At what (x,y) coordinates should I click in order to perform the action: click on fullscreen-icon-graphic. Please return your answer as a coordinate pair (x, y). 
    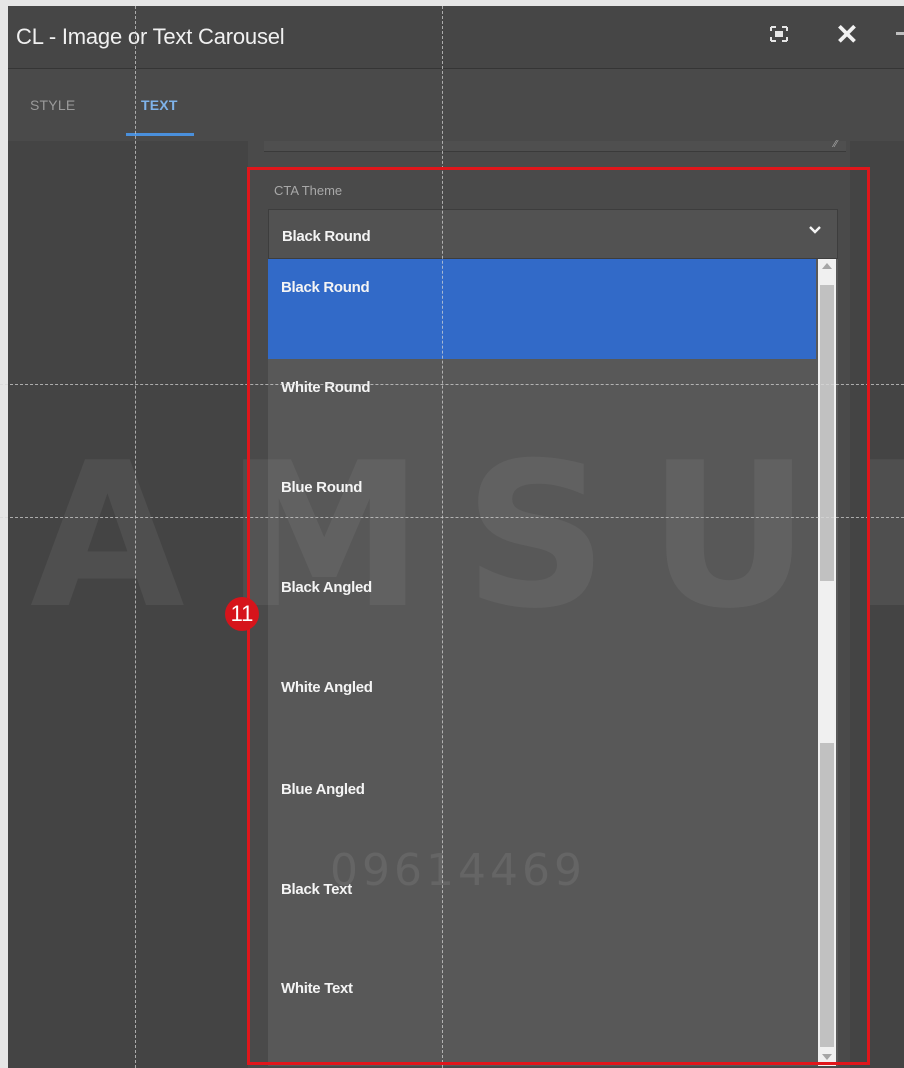
    Looking at the image, I should click on (779, 34).